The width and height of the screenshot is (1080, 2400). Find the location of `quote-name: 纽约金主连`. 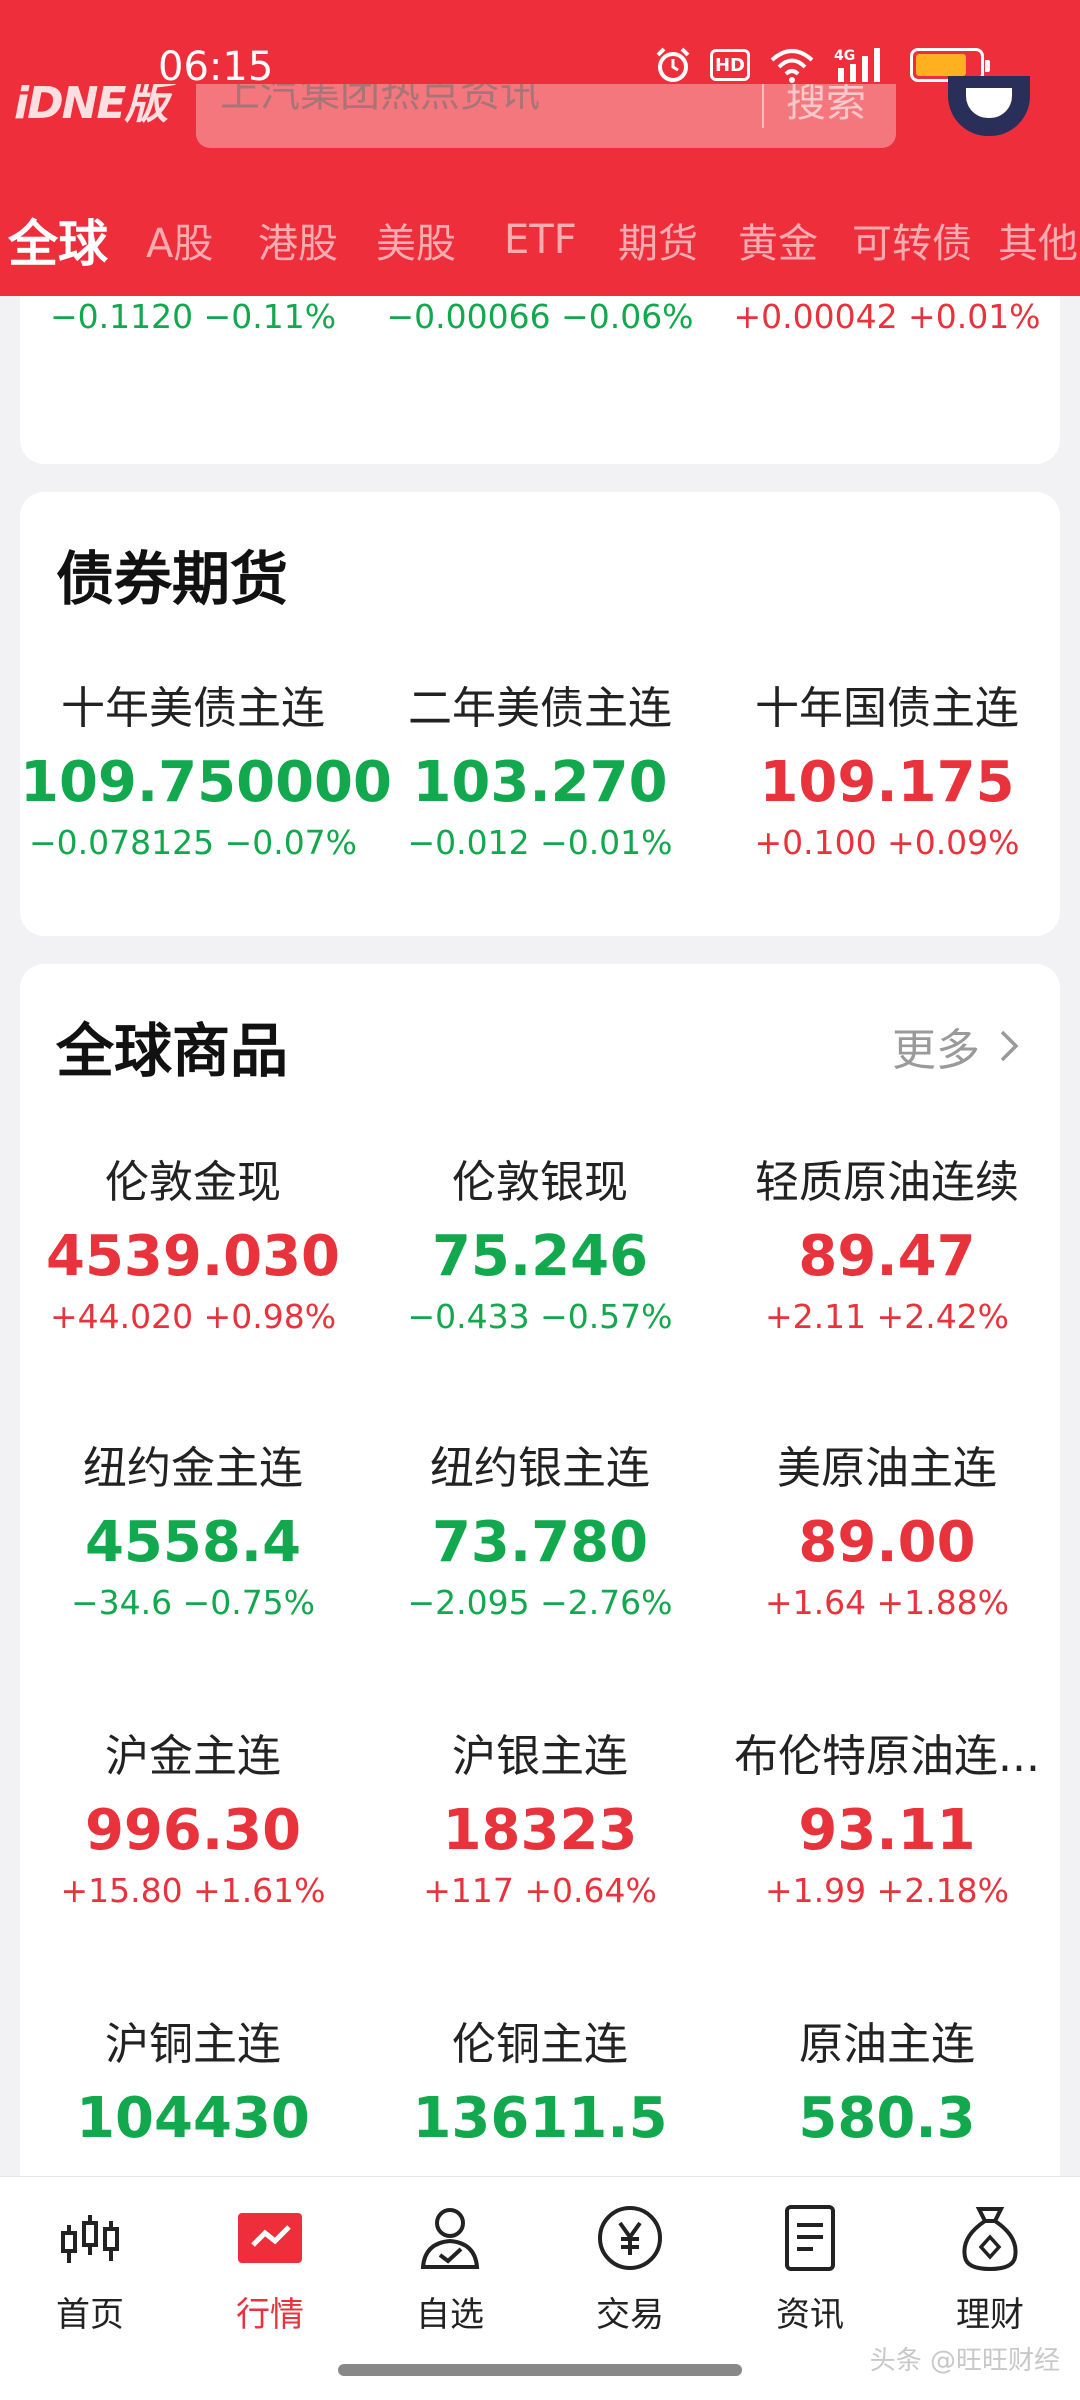

quote-name: 纽约金主连 is located at coordinates (193, 1468).